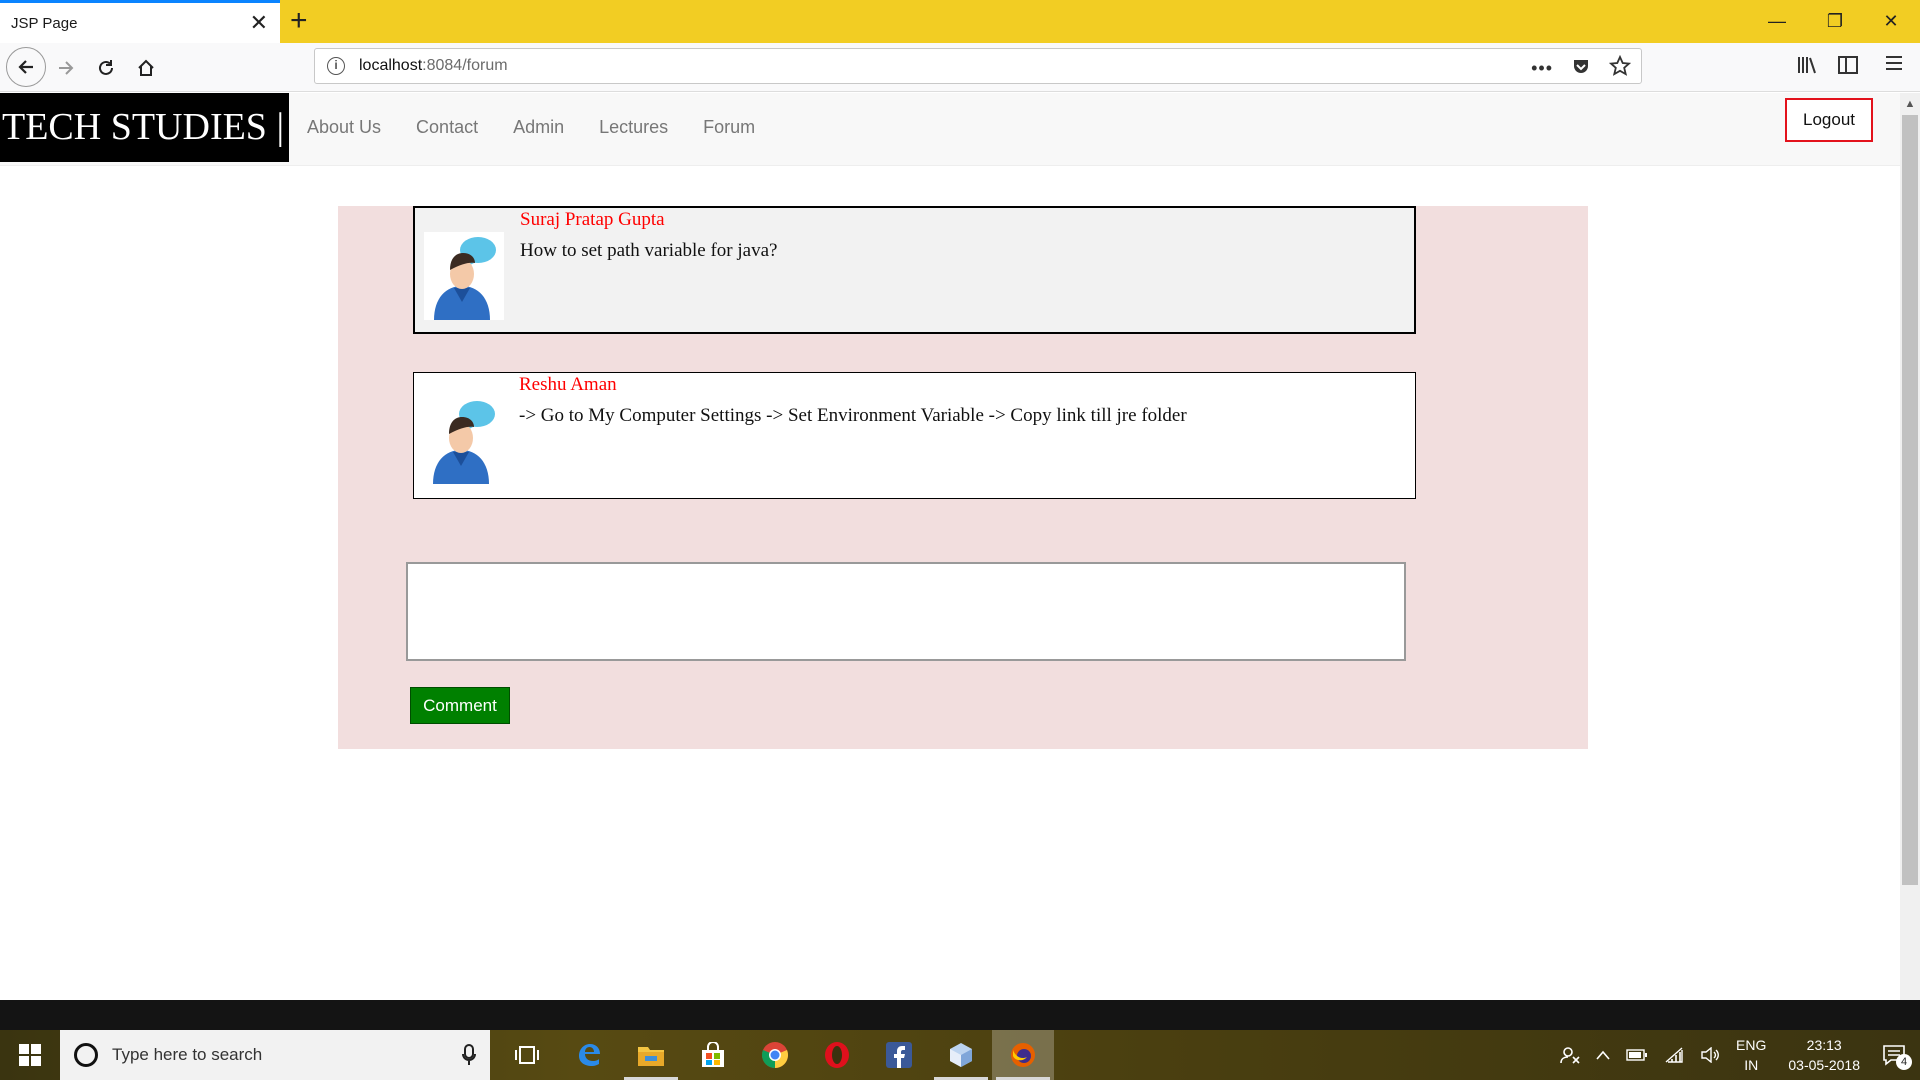 Image resolution: width=1920 pixels, height=1080 pixels. I want to click on browser-tab: JSP Page ✕, so click(140, 21).